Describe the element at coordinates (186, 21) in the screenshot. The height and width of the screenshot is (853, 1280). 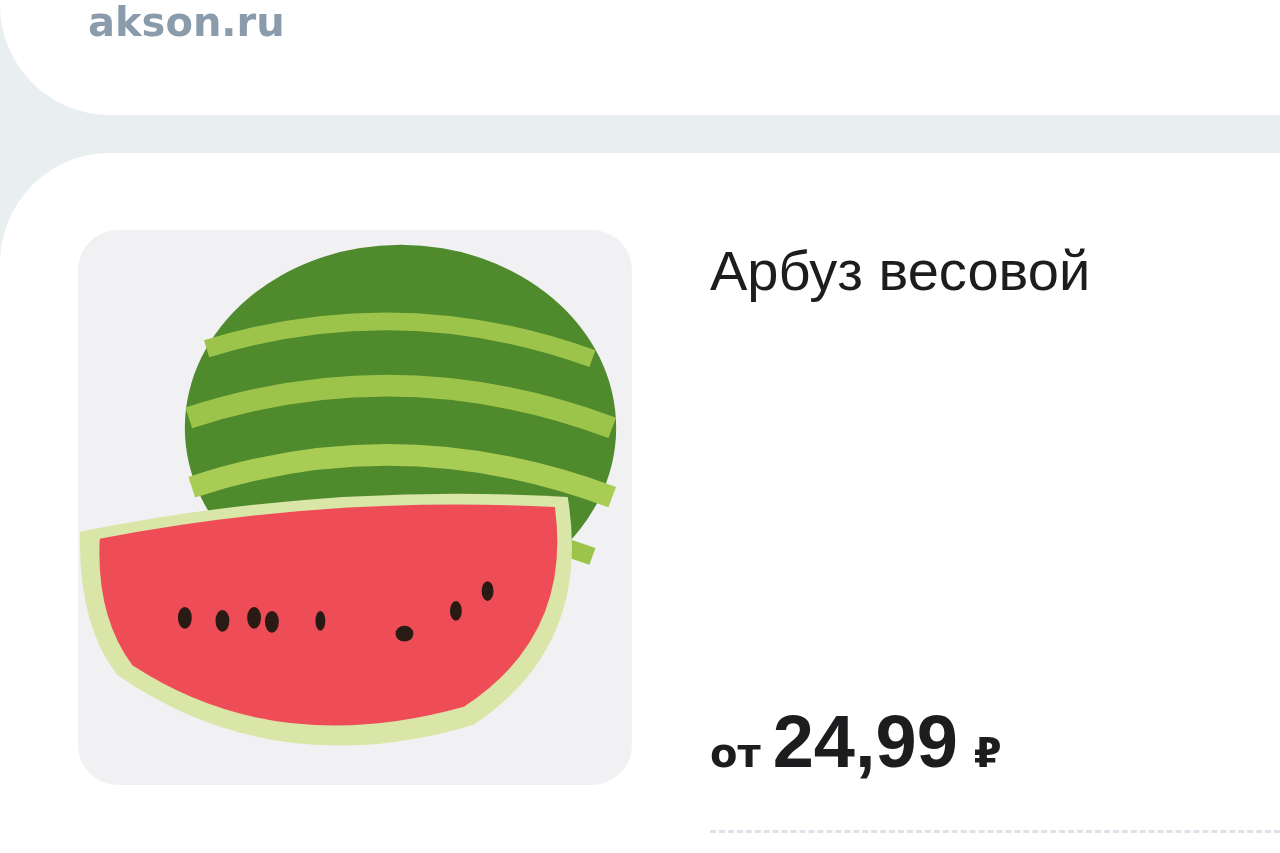
I see `site-address: akson.ru` at that location.